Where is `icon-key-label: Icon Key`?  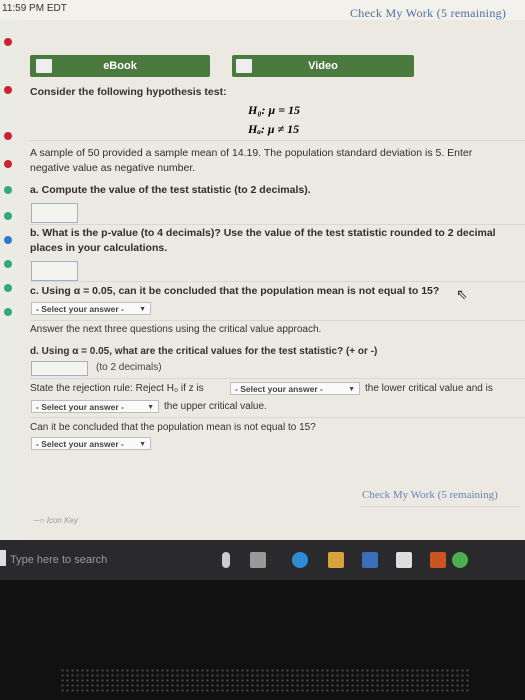 icon-key-label: Icon Key is located at coordinates (62, 520).